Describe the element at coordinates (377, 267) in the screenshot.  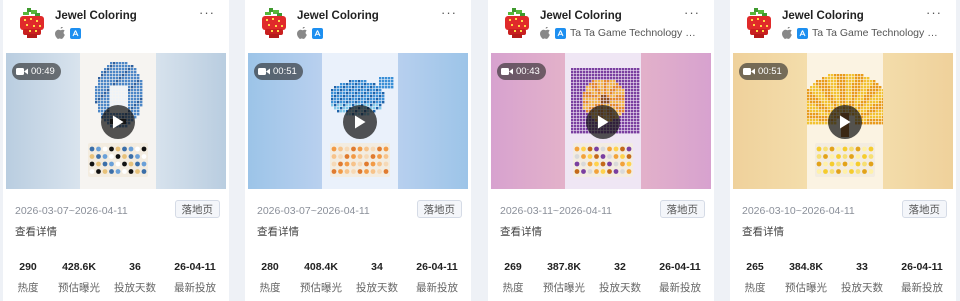
I see `stat-value: 34` at that location.